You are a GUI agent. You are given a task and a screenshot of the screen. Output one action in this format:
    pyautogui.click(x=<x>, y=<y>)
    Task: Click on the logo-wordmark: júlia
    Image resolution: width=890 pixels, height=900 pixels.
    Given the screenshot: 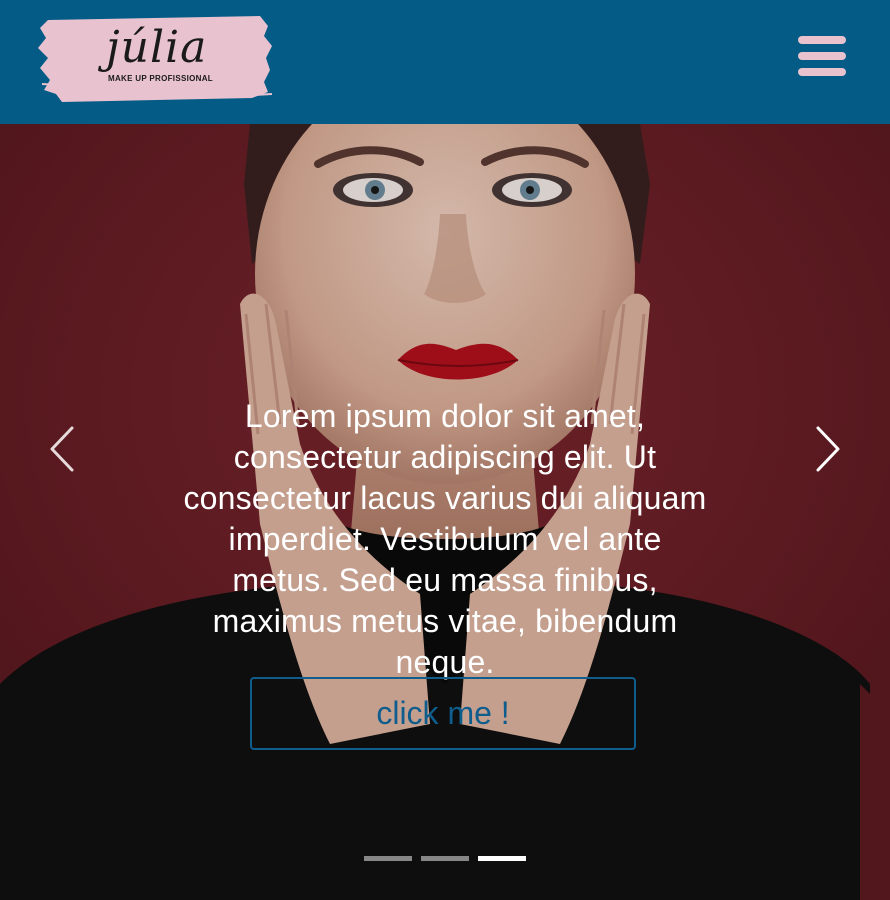 What is the action you would take?
    pyautogui.click(x=157, y=47)
    